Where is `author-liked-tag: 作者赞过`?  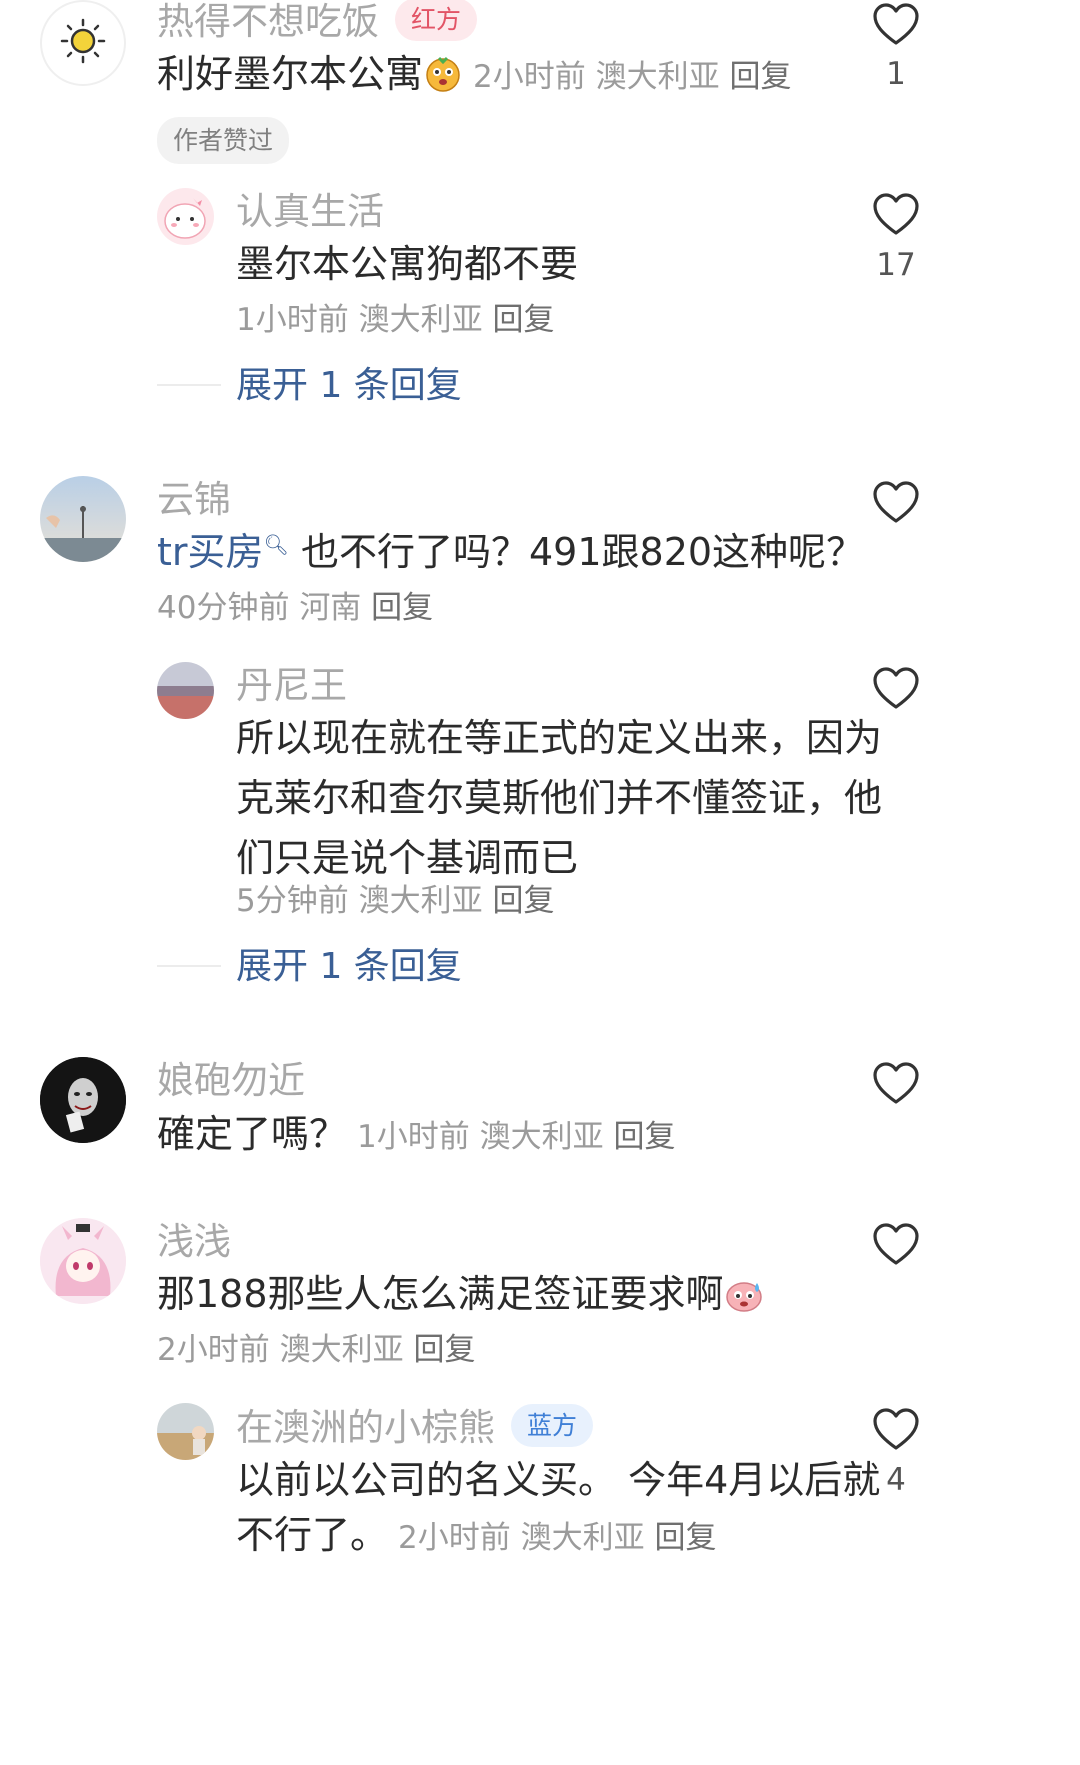 author-liked-tag: 作者赞过 is located at coordinates (223, 140).